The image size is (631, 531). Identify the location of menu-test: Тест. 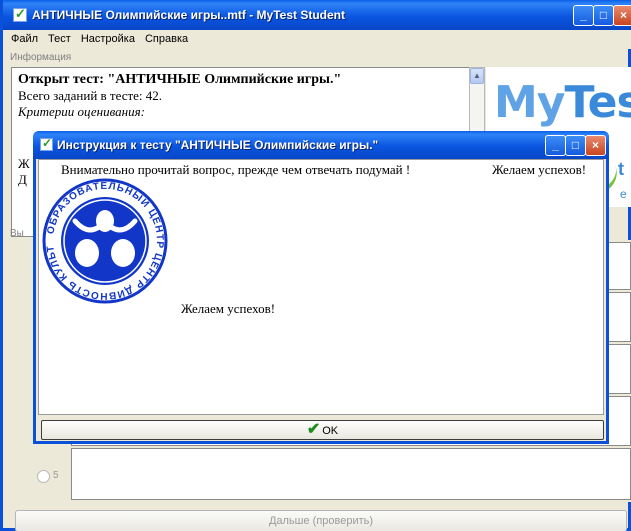
(59, 37).